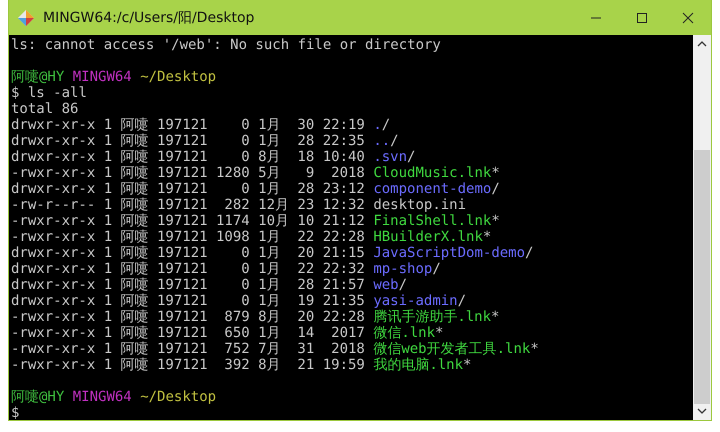 This screenshot has width=720, height=432. I want to click on file-name: yasi-admin, so click(415, 301).